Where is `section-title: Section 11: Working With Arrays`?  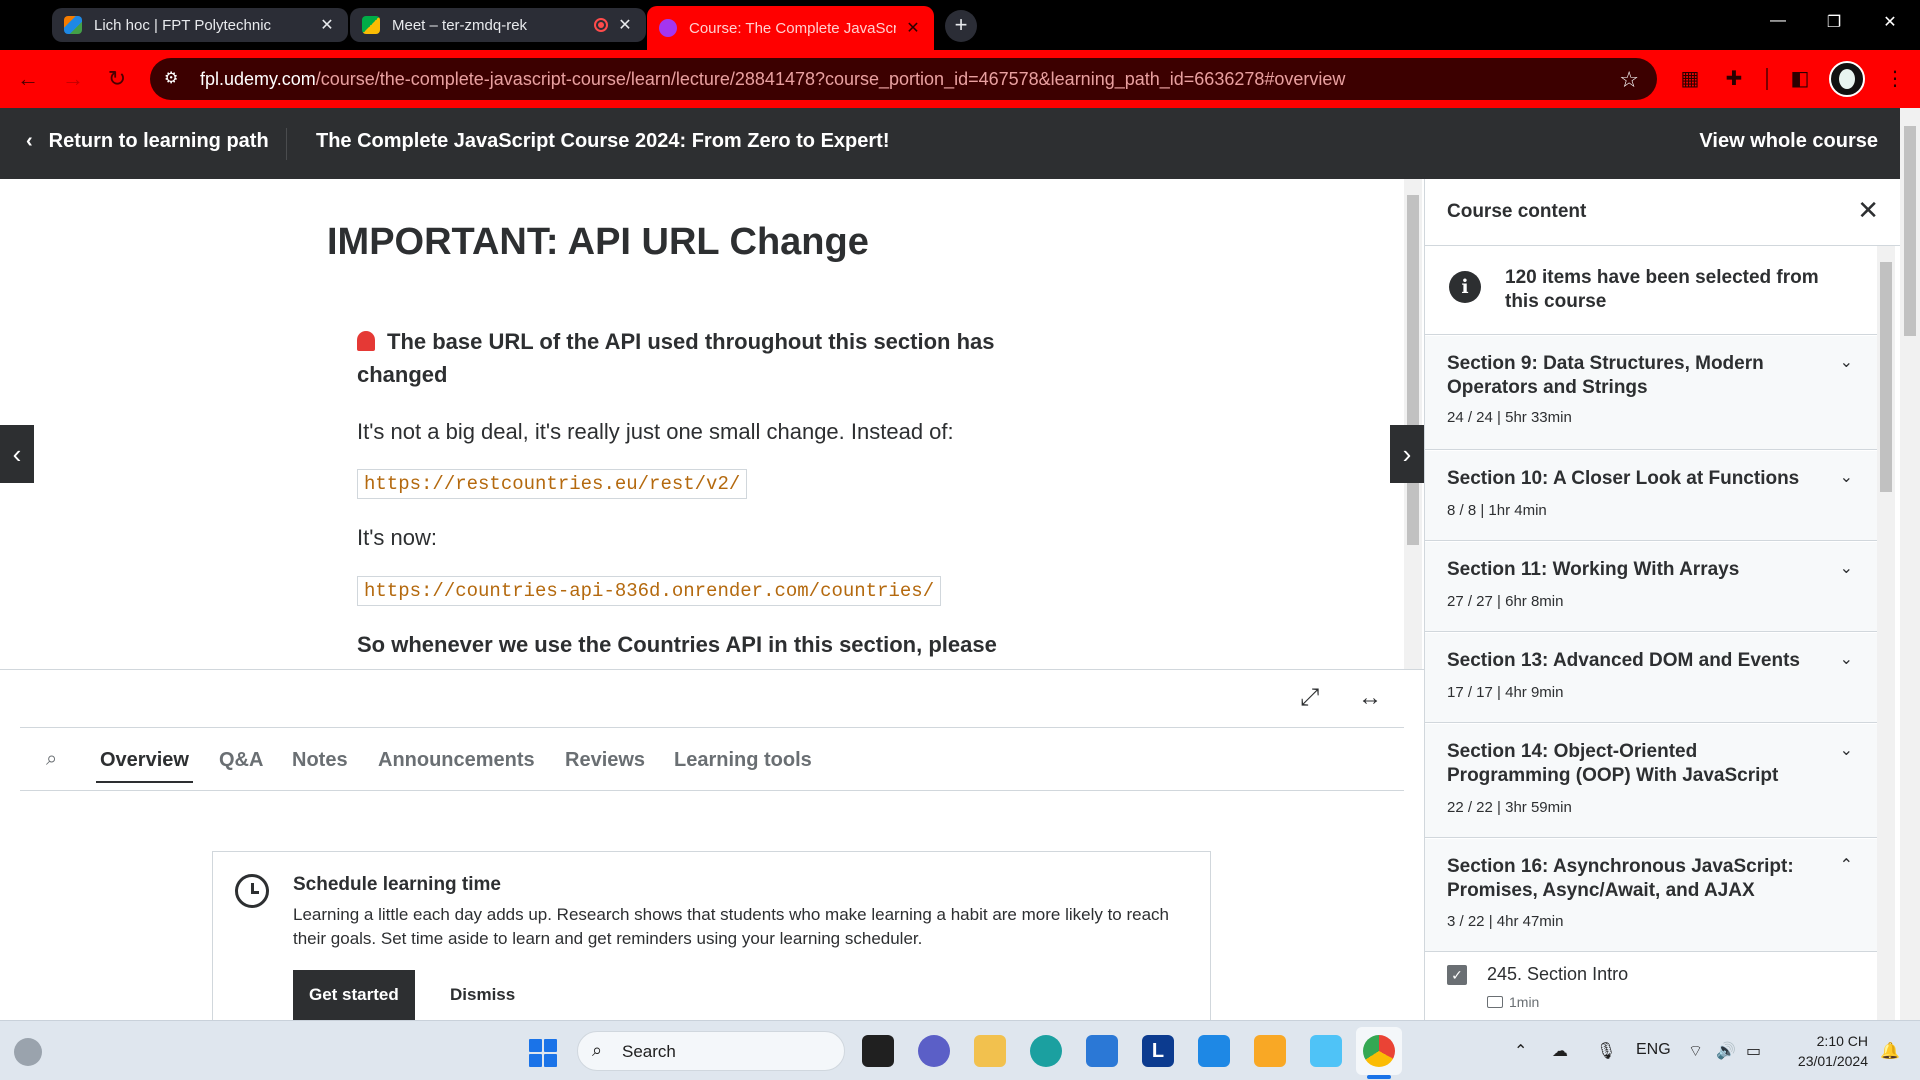
section-title: Section 11: Working With Arrays is located at coordinates (1593, 569).